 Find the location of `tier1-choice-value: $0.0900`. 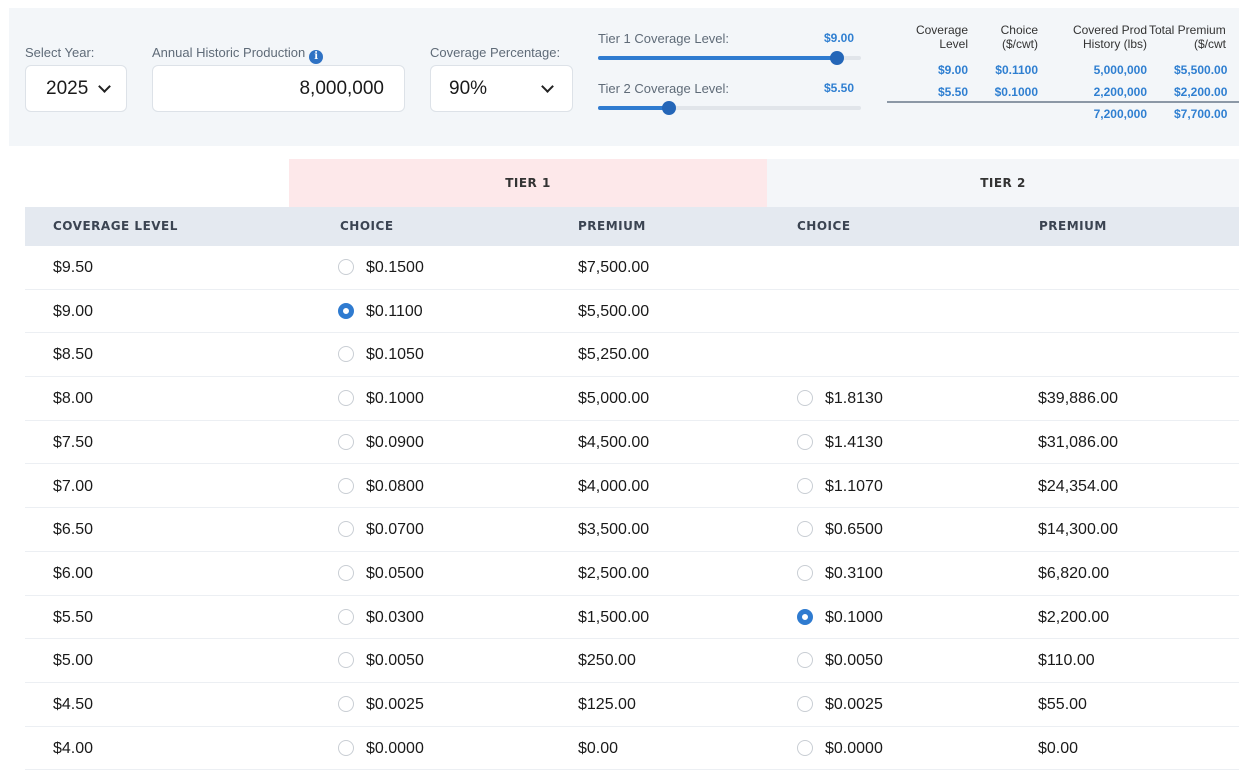

tier1-choice-value: $0.0900 is located at coordinates (395, 442).